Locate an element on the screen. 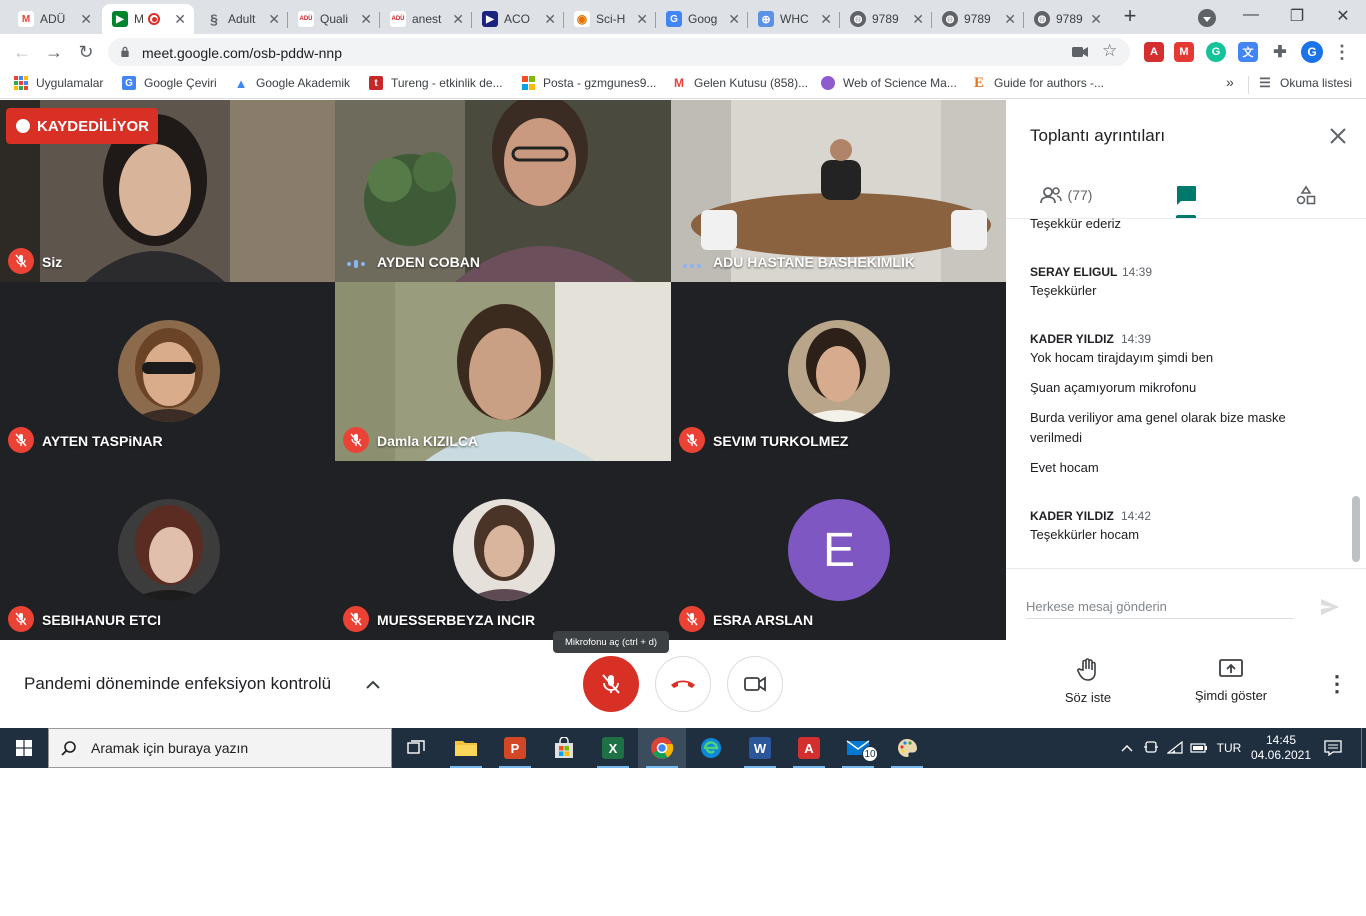 The height and width of the screenshot is (916, 1366). edge-app is located at coordinates (711, 748).